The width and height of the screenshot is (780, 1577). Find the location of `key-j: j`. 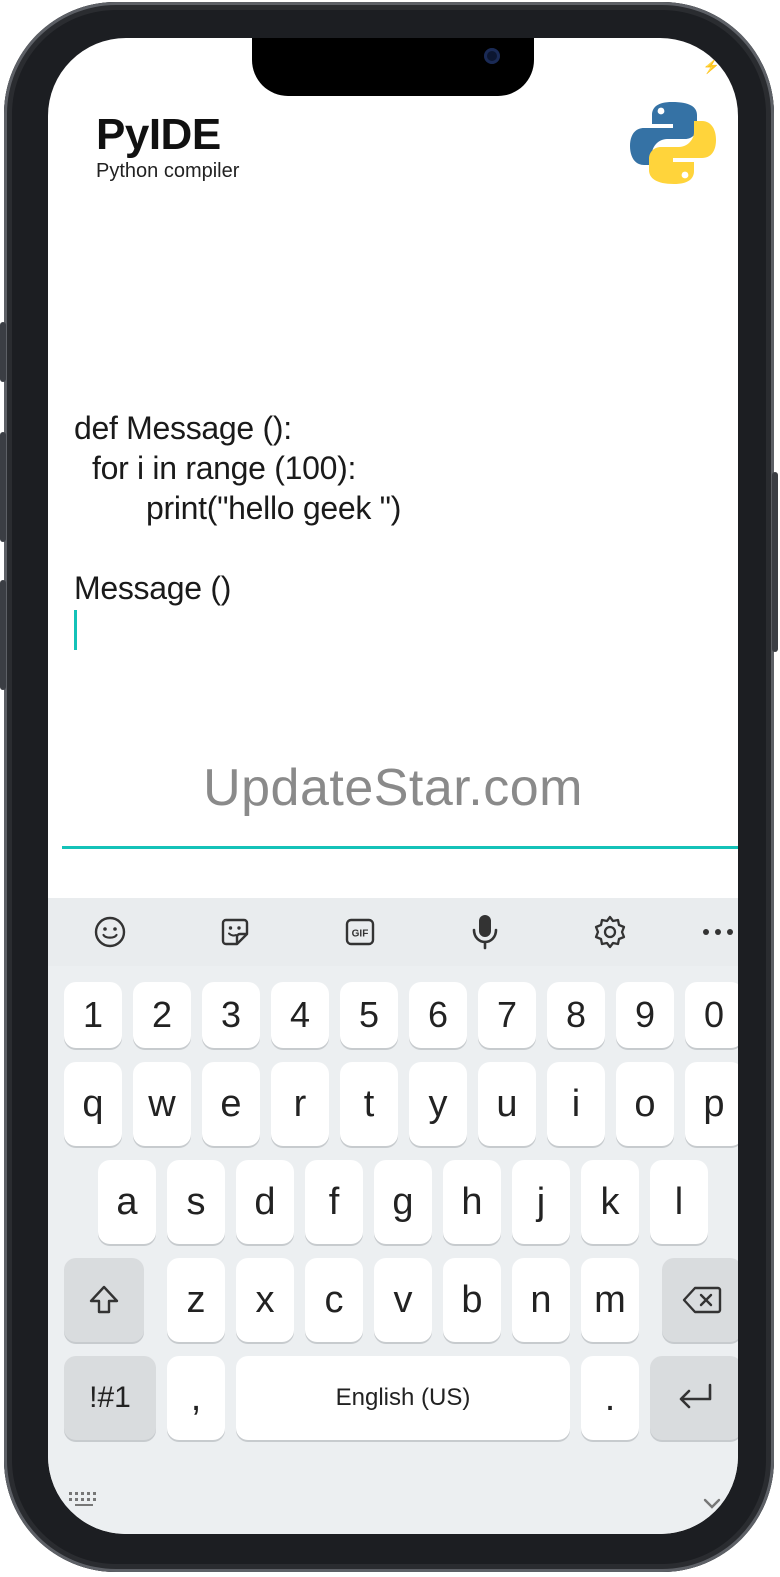

key-j: j is located at coordinates (541, 1202).